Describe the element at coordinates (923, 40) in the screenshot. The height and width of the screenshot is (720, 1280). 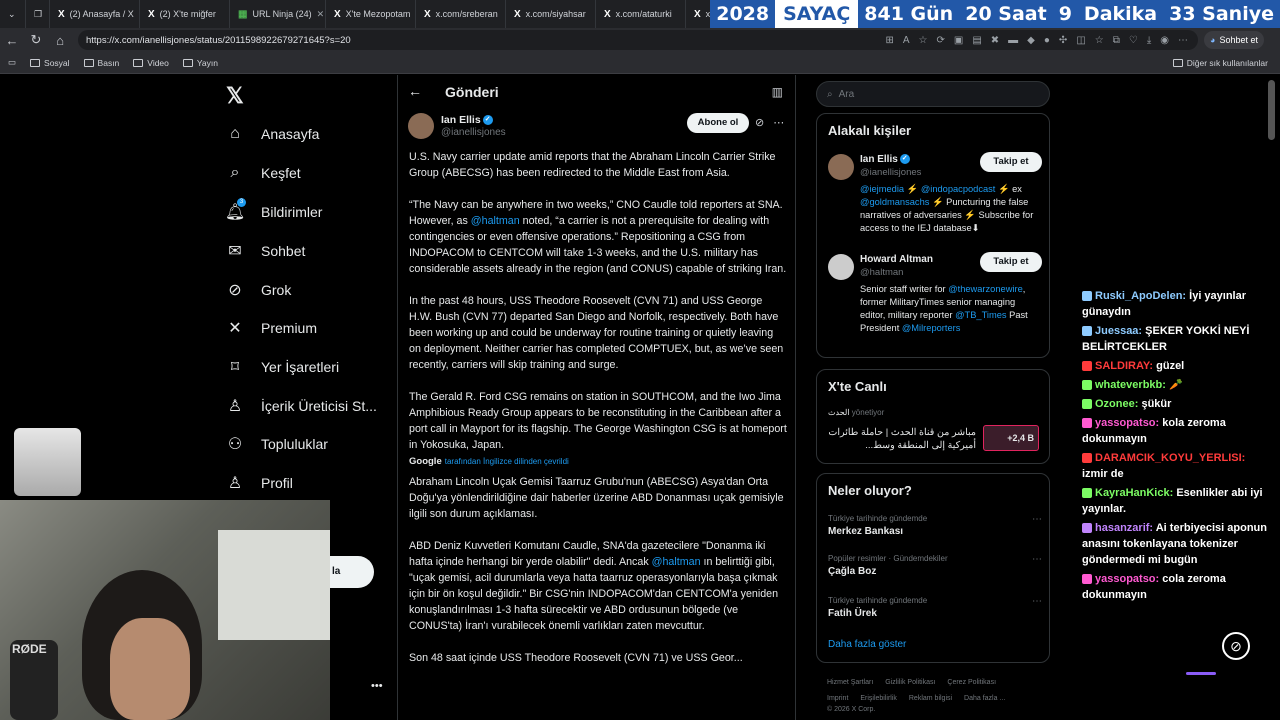
I see `favorite-star-icon: ☆` at that location.